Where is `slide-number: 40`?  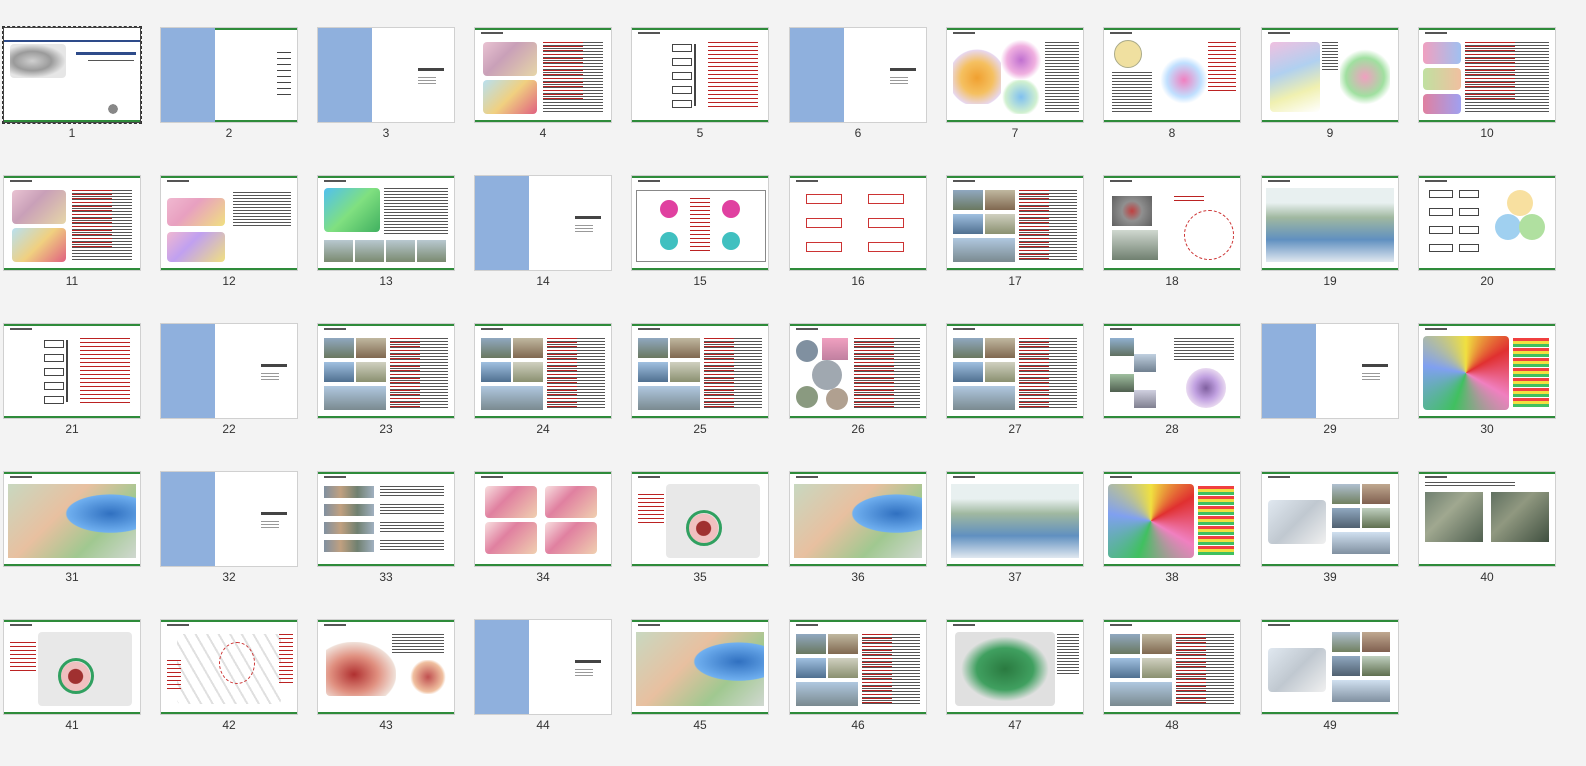 slide-number: 40 is located at coordinates (1487, 577).